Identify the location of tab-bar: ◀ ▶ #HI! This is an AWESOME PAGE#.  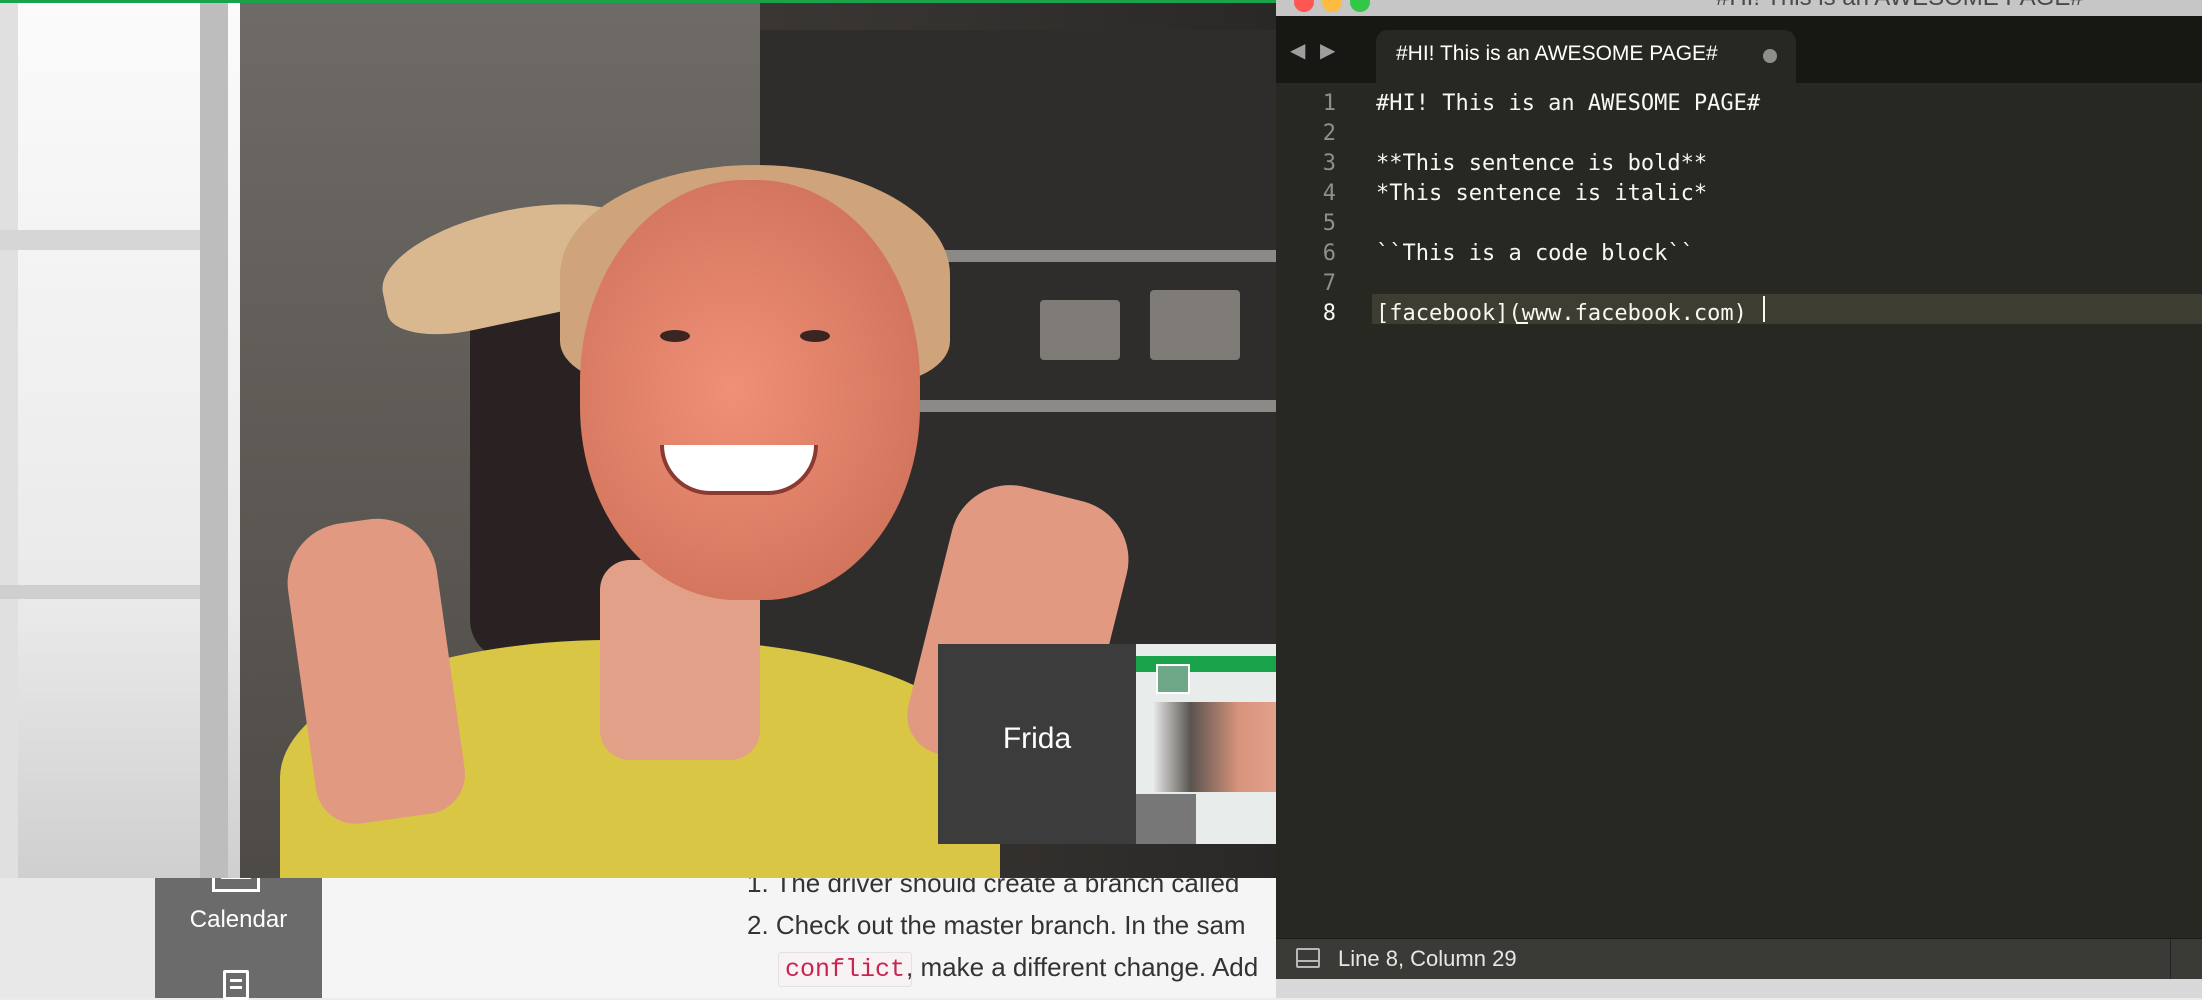
(1739, 49).